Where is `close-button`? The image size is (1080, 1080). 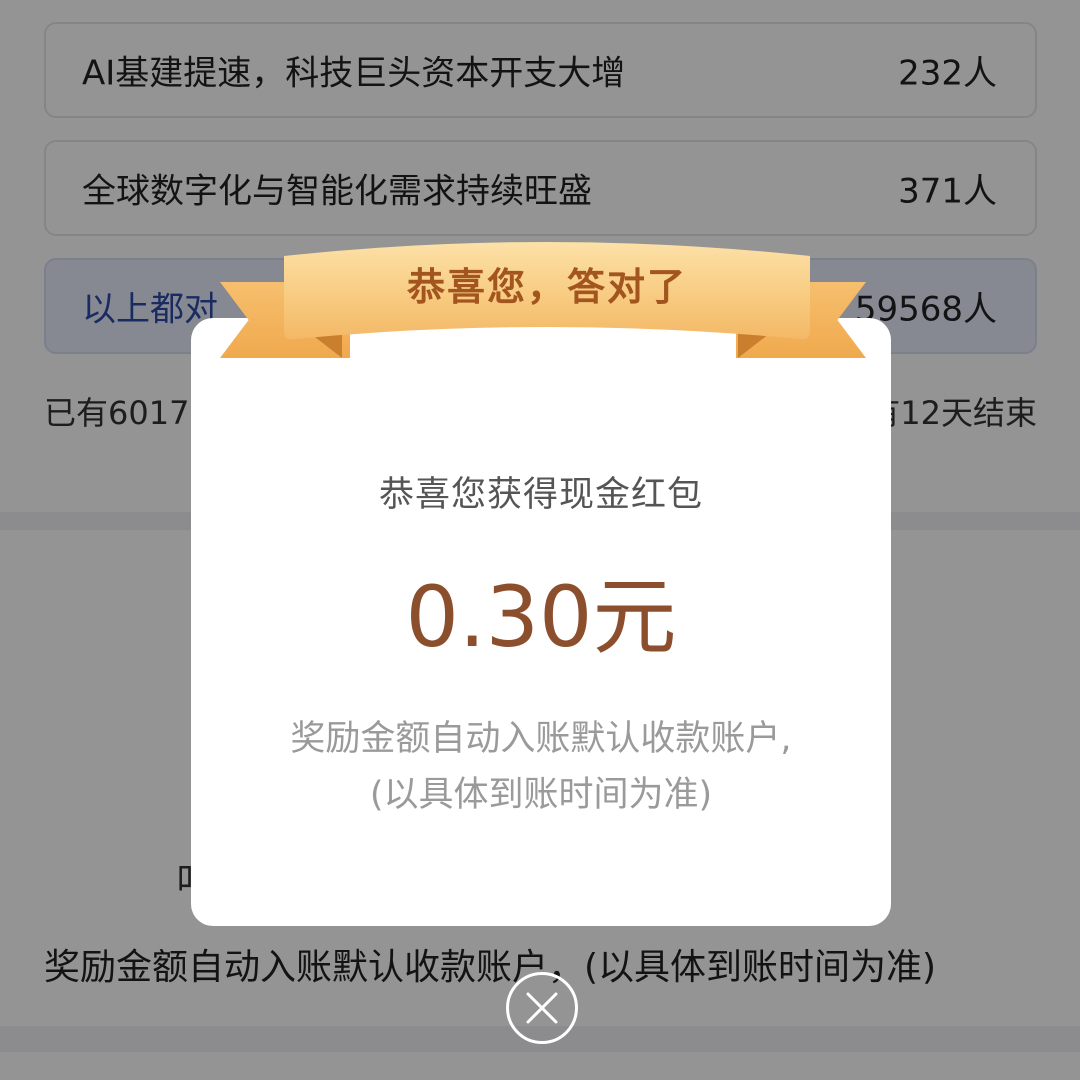
close-button is located at coordinates (542, 1008).